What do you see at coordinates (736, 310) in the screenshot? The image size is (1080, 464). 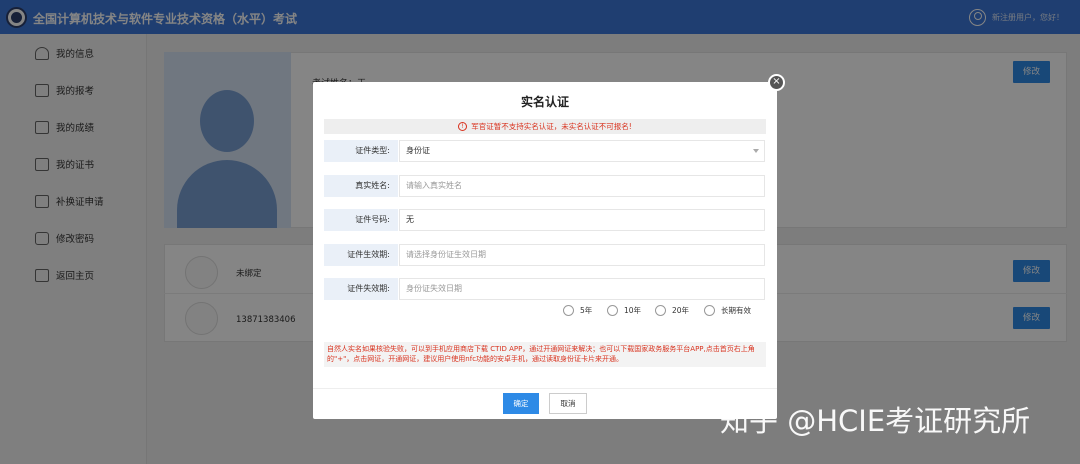 I see `radio-label: 长期有效` at bounding box center [736, 310].